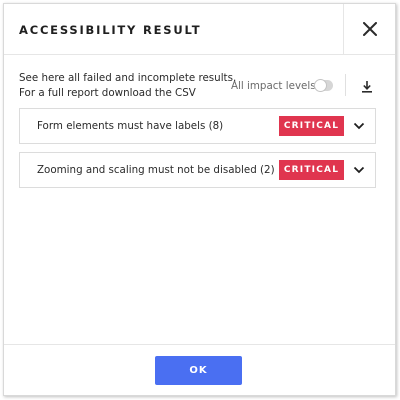  I want to click on impact-levels-toggle, so click(323, 85).